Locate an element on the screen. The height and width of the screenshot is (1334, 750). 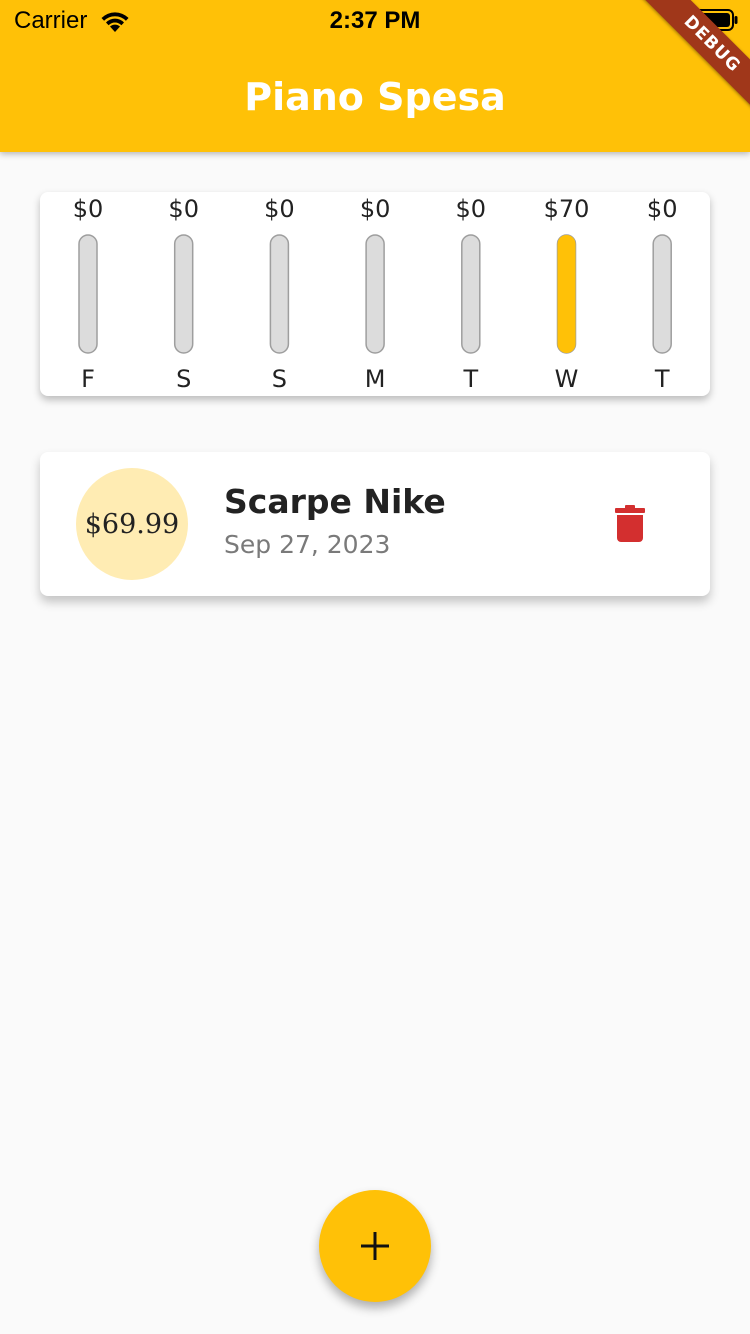
bar-amount-label: $70 is located at coordinates (567, 209).